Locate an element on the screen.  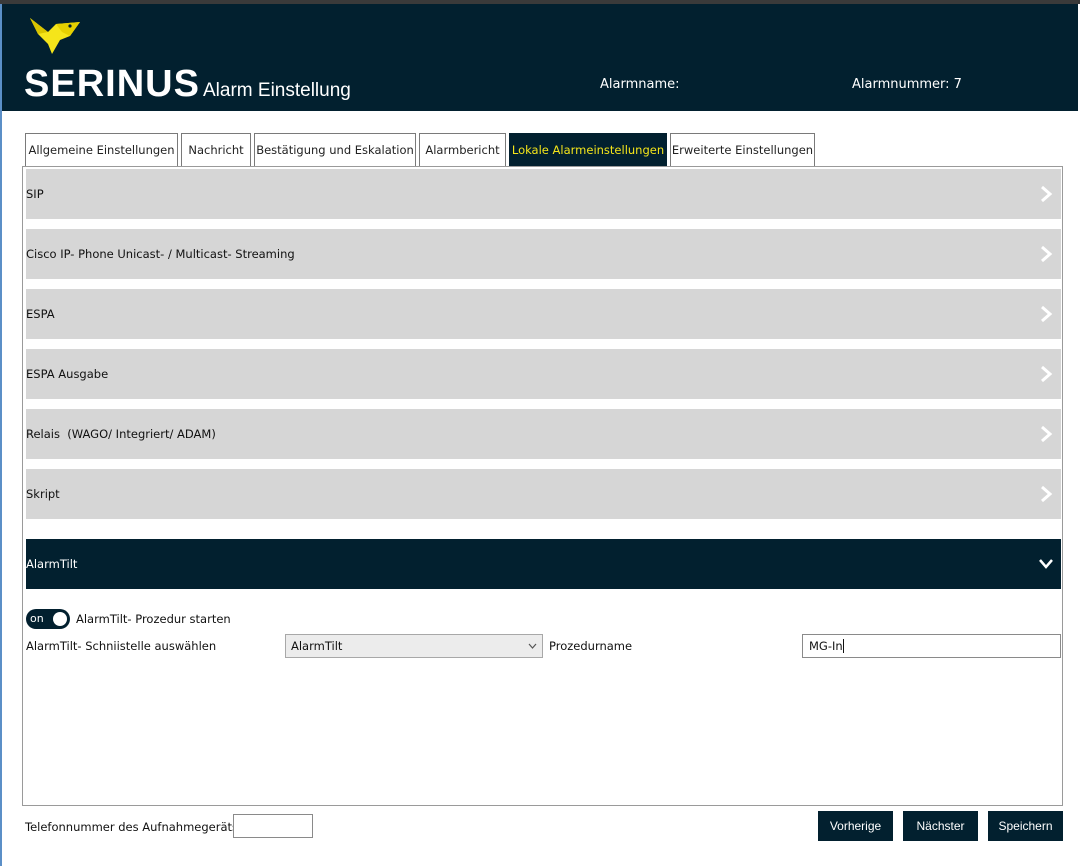
interface-select-label: AlarmTilt- Schniistelle auswählen is located at coordinates (121, 646).